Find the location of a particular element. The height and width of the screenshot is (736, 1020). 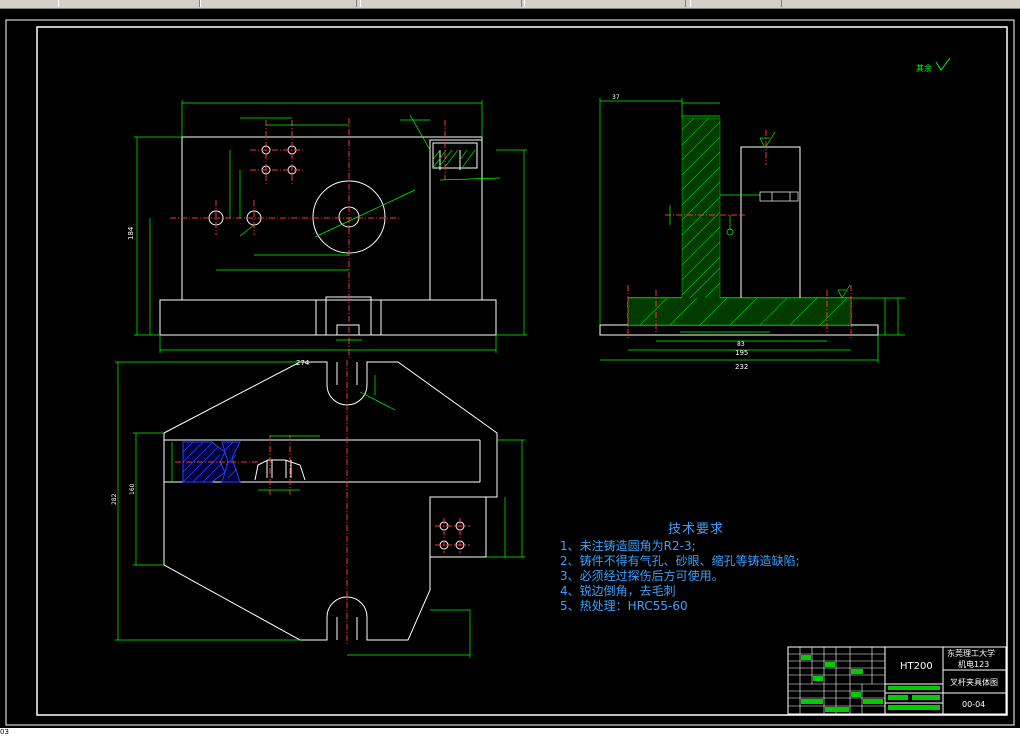

side-top-dim: 37 is located at coordinates (616, 97).